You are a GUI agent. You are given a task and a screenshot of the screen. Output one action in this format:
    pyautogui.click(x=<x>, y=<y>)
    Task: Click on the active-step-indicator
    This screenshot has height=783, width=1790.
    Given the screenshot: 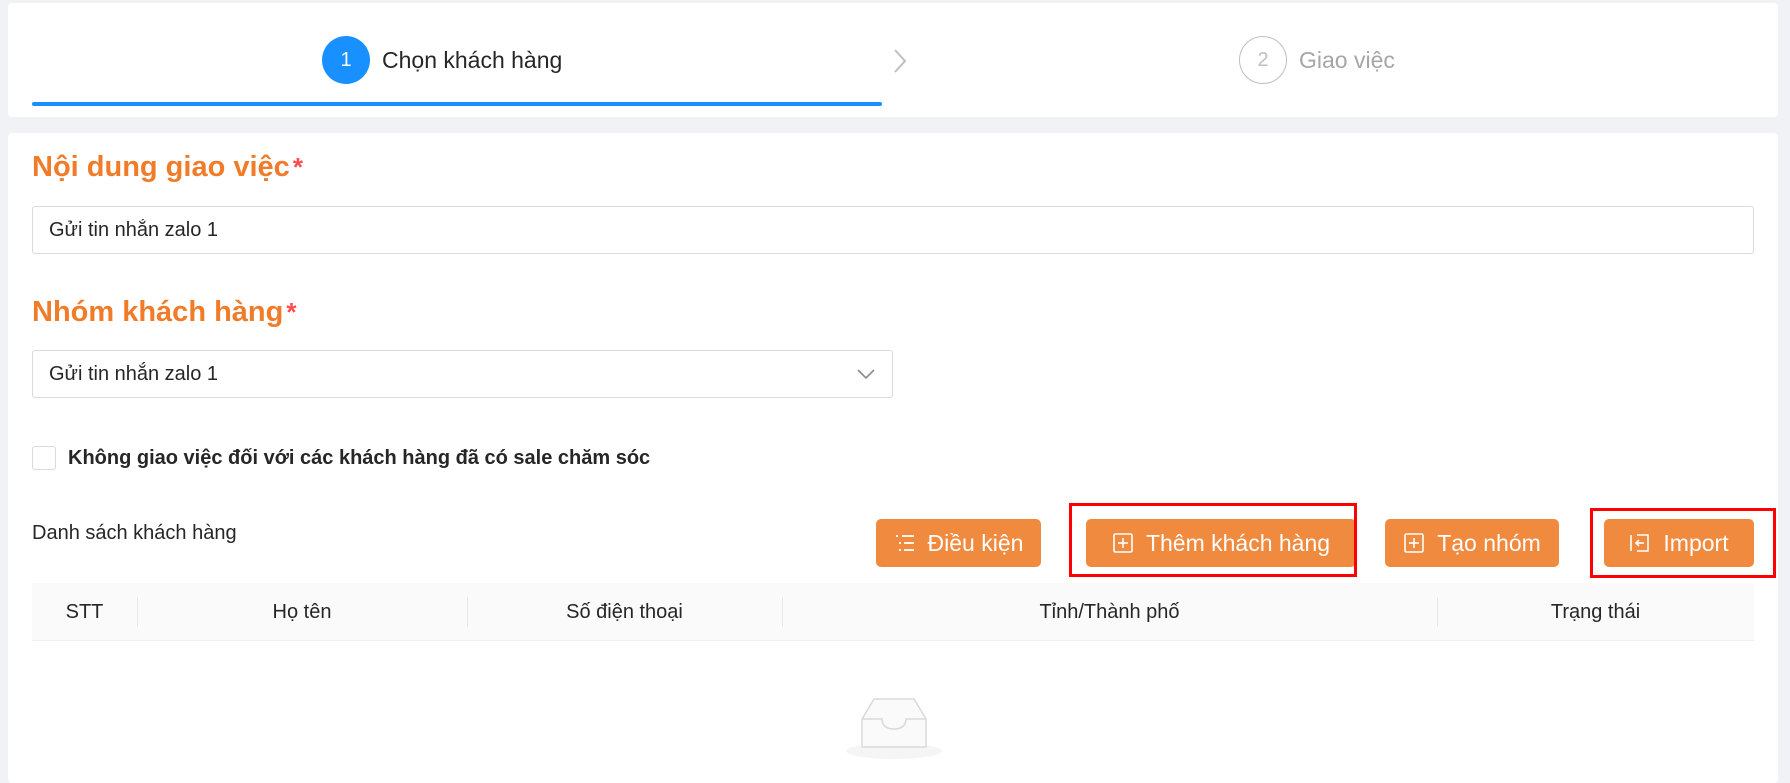 What is the action you would take?
    pyautogui.click(x=457, y=104)
    